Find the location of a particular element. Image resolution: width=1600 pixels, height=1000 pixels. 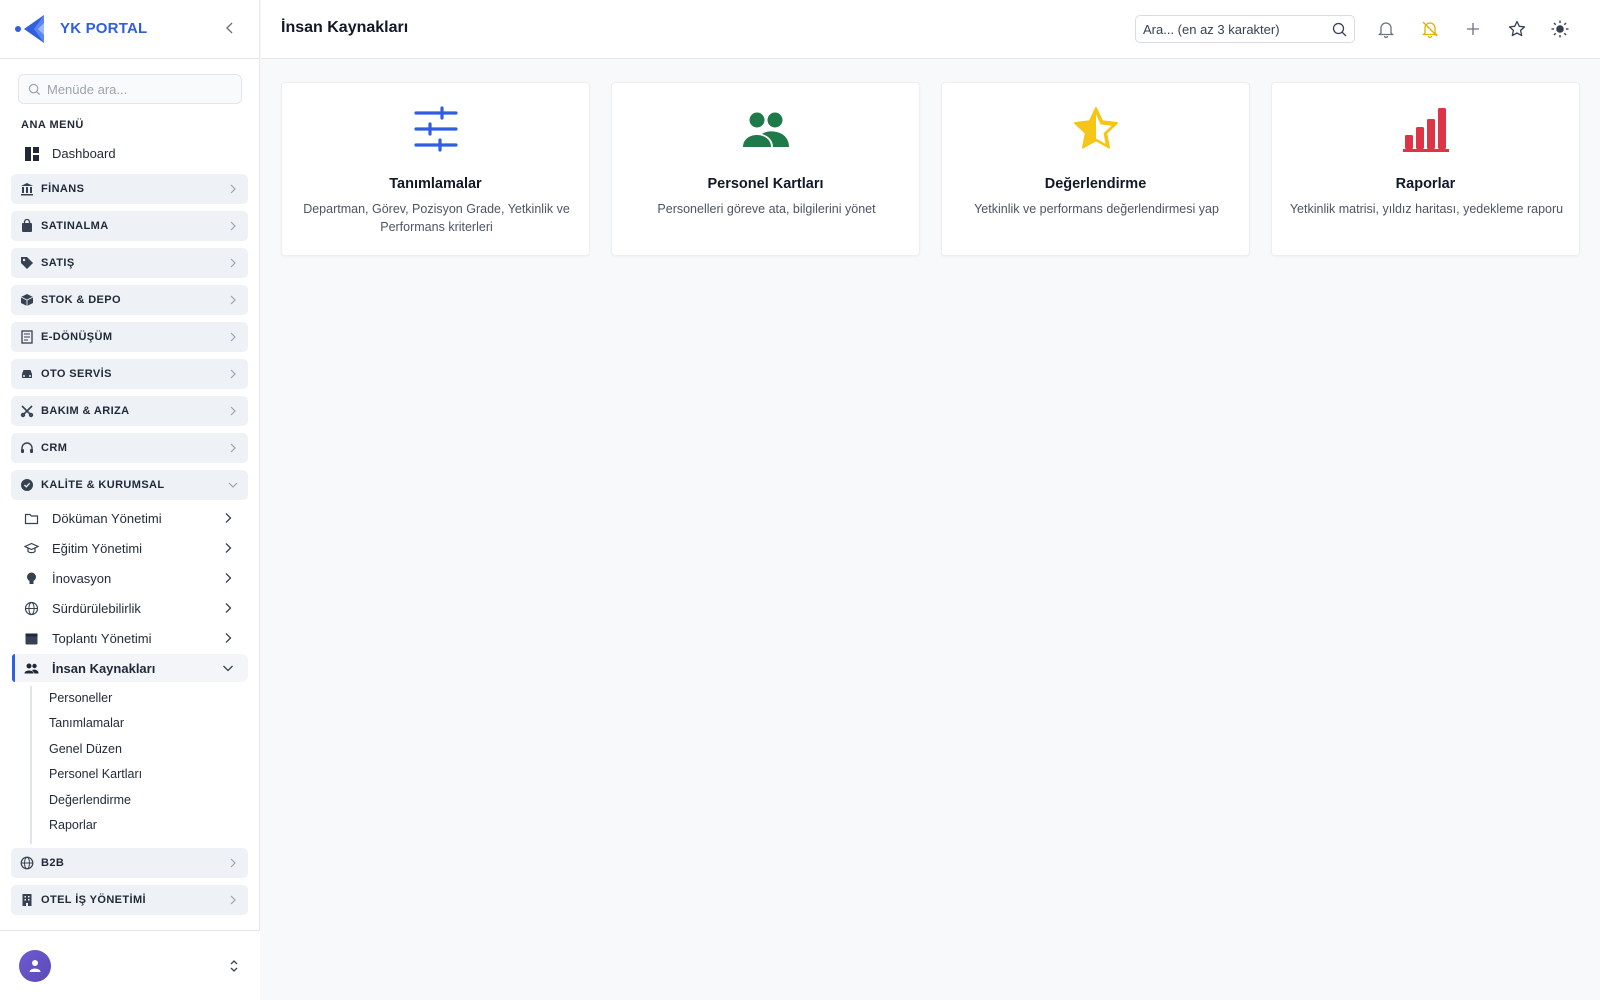

menu-search is located at coordinates (130, 89).